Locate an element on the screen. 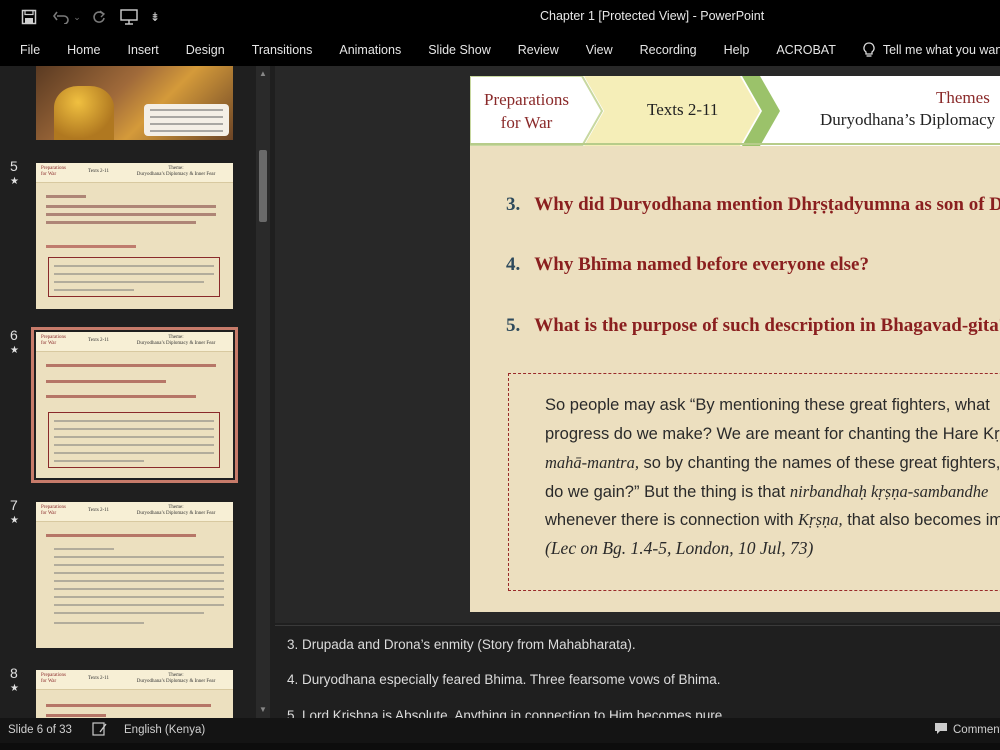  tell-me-box: Tell me what you want is located at coordinates (931, 50).